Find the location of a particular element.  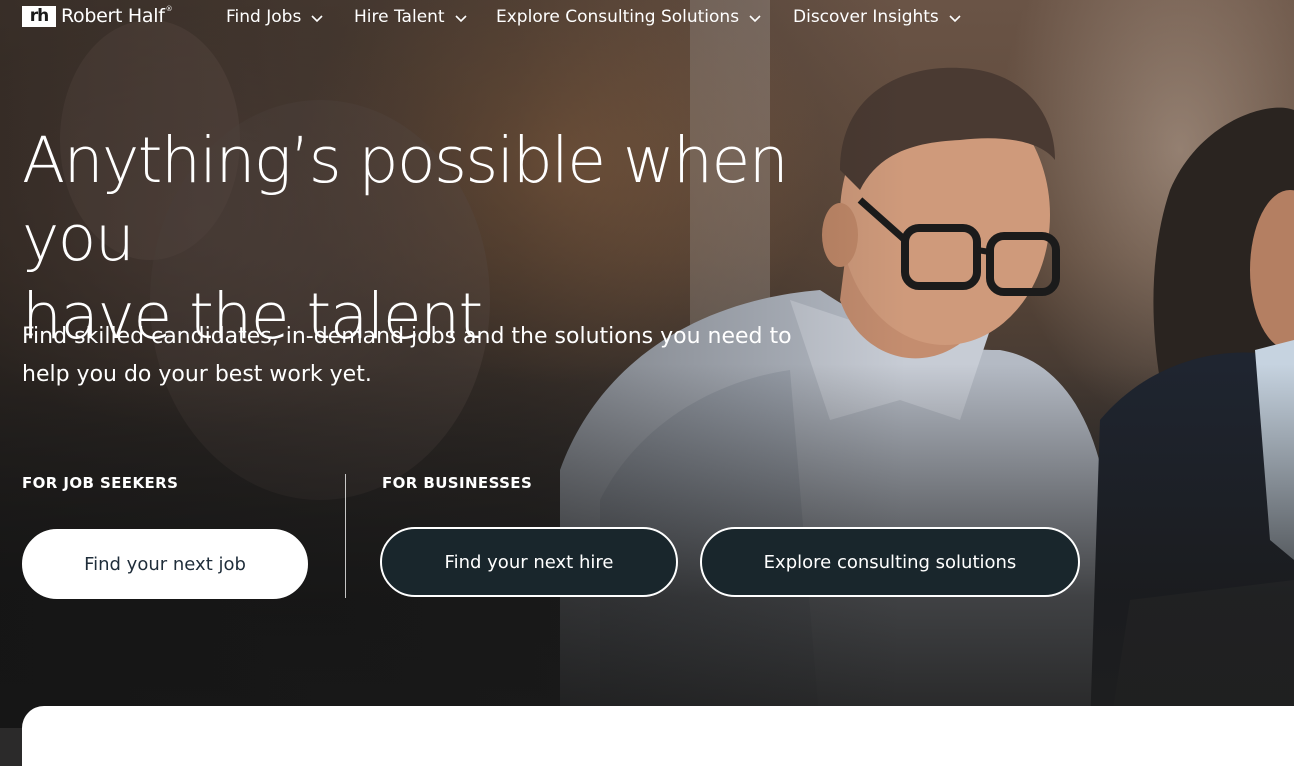

nav-item-find-jobs: Find Jobs is located at coordinates (274, 17).